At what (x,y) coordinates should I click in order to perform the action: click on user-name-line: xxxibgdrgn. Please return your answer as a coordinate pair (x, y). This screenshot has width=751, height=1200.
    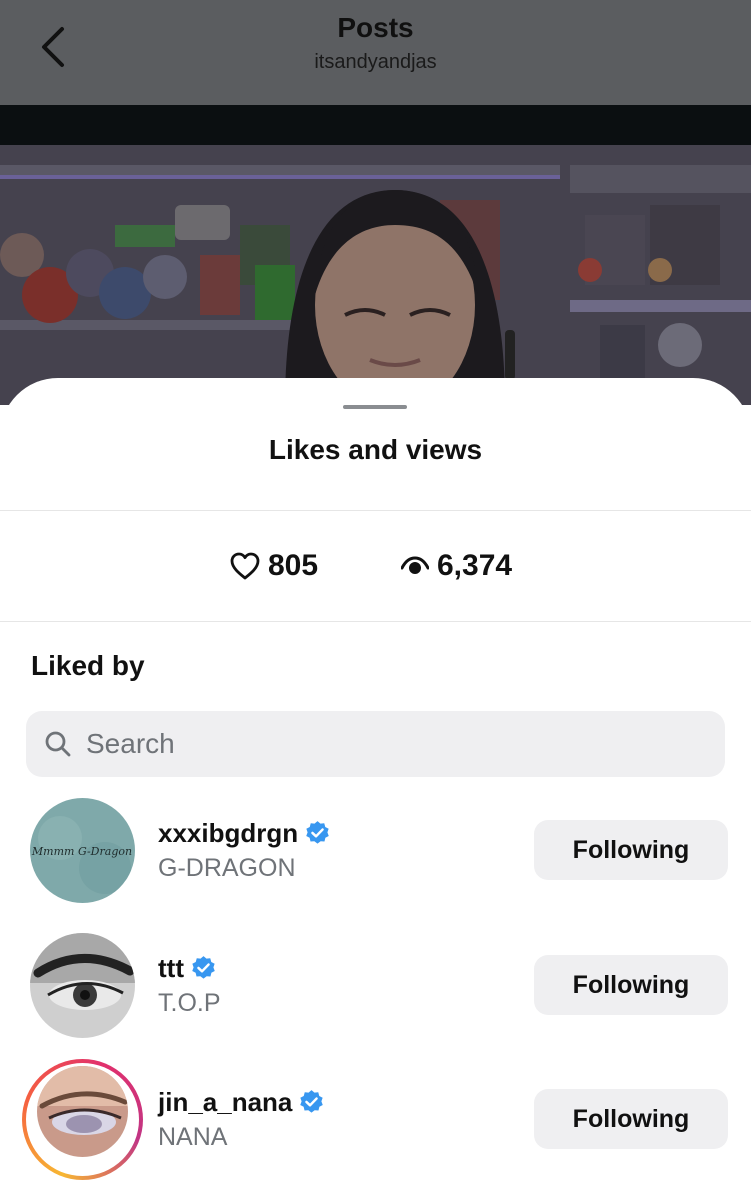
    Looking at the image, I should click on (244, 833).